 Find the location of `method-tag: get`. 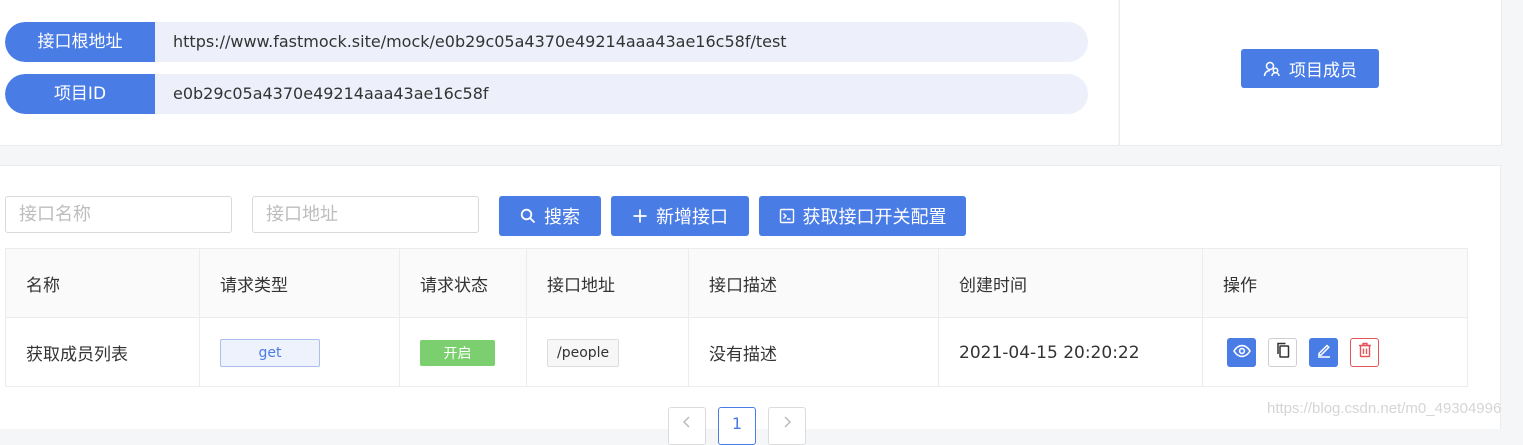

method-tag: get is located at coordinates (270, 352).